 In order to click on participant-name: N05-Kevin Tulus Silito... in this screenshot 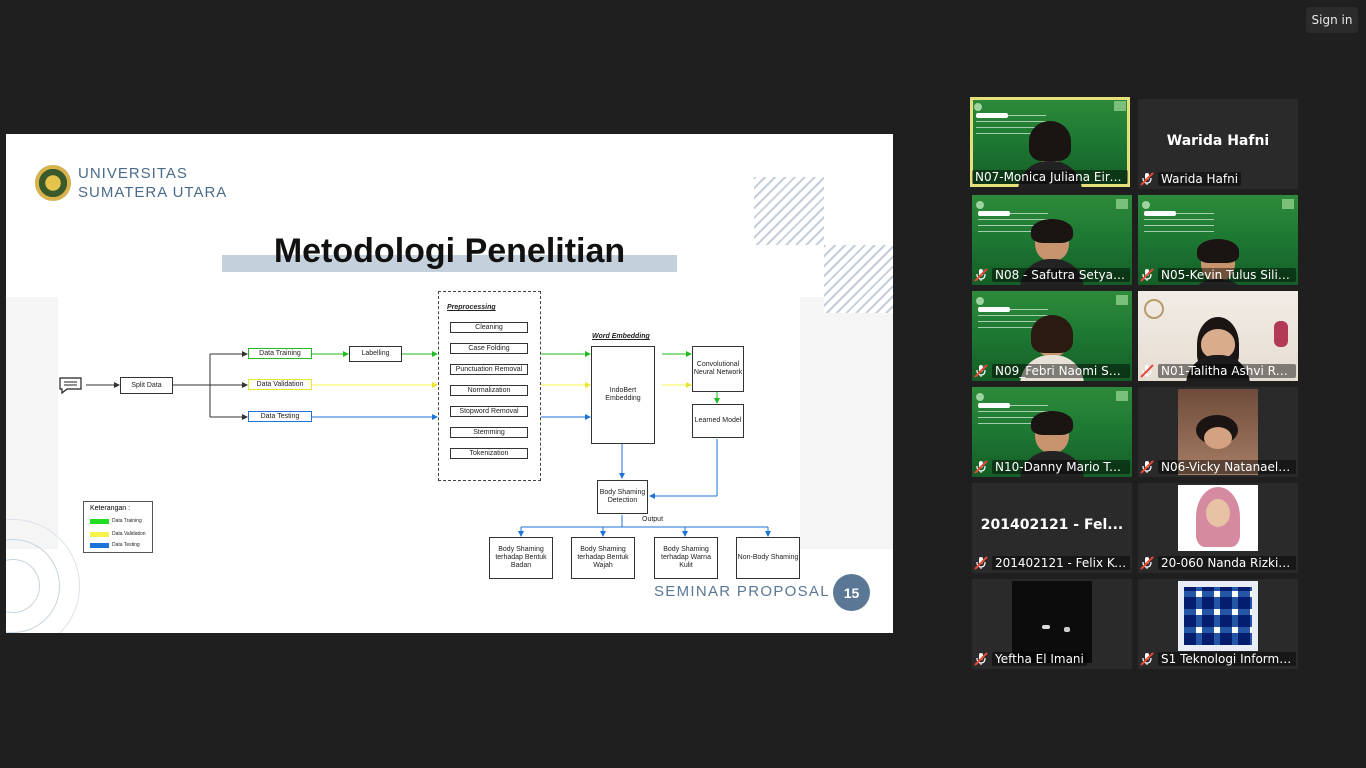, I will do `click(1227, 274)`.